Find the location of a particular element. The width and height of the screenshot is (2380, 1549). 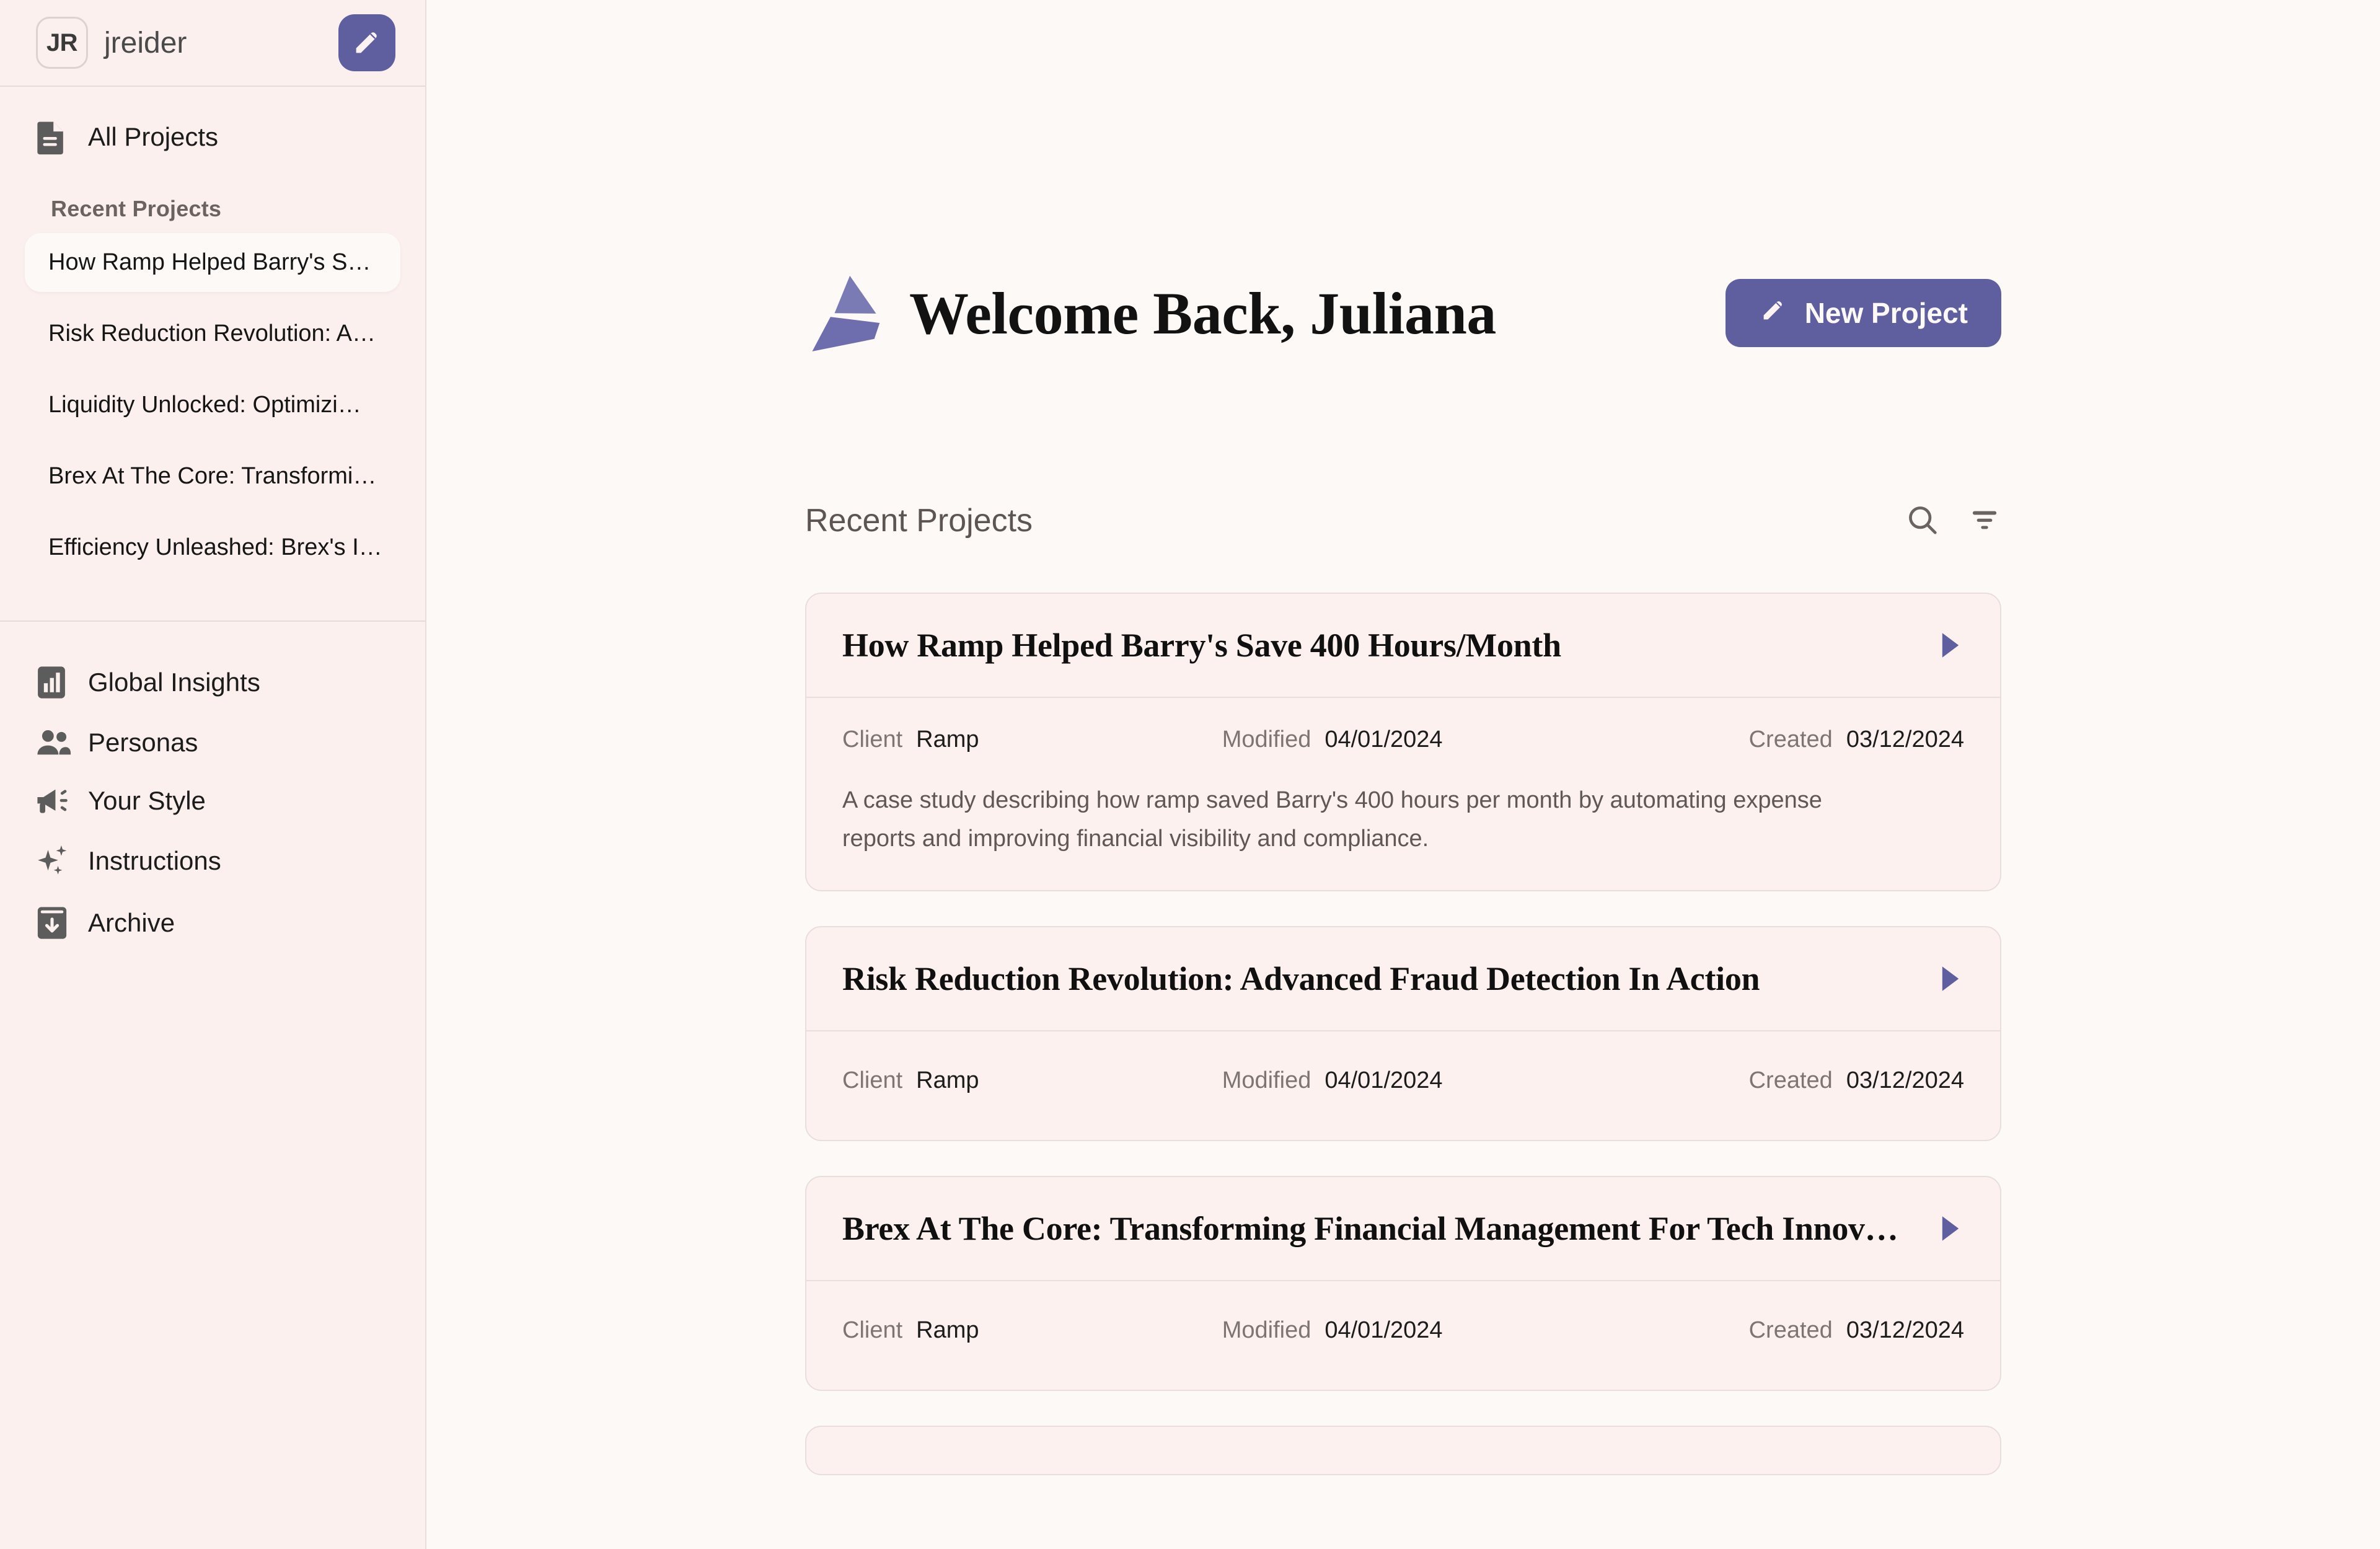

new-project-button: New Project is located at coordinates (1863, 313).